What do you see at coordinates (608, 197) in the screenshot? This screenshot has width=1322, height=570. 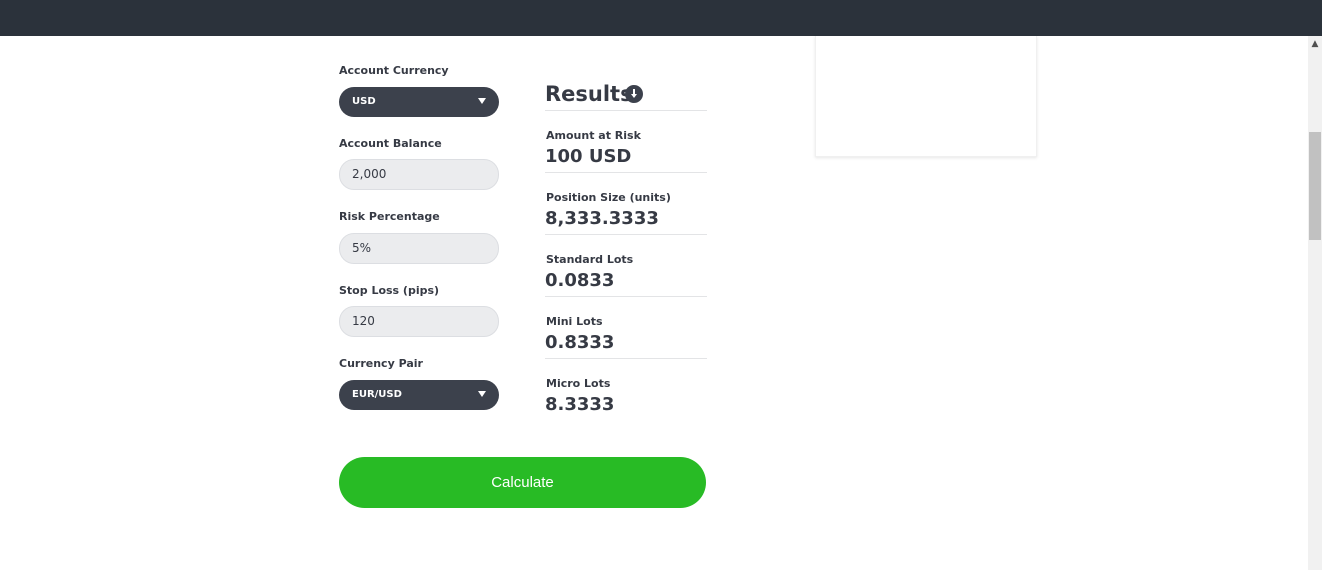 I see `position-size-label: Position Size (units)` at bounding box center [608, 197].